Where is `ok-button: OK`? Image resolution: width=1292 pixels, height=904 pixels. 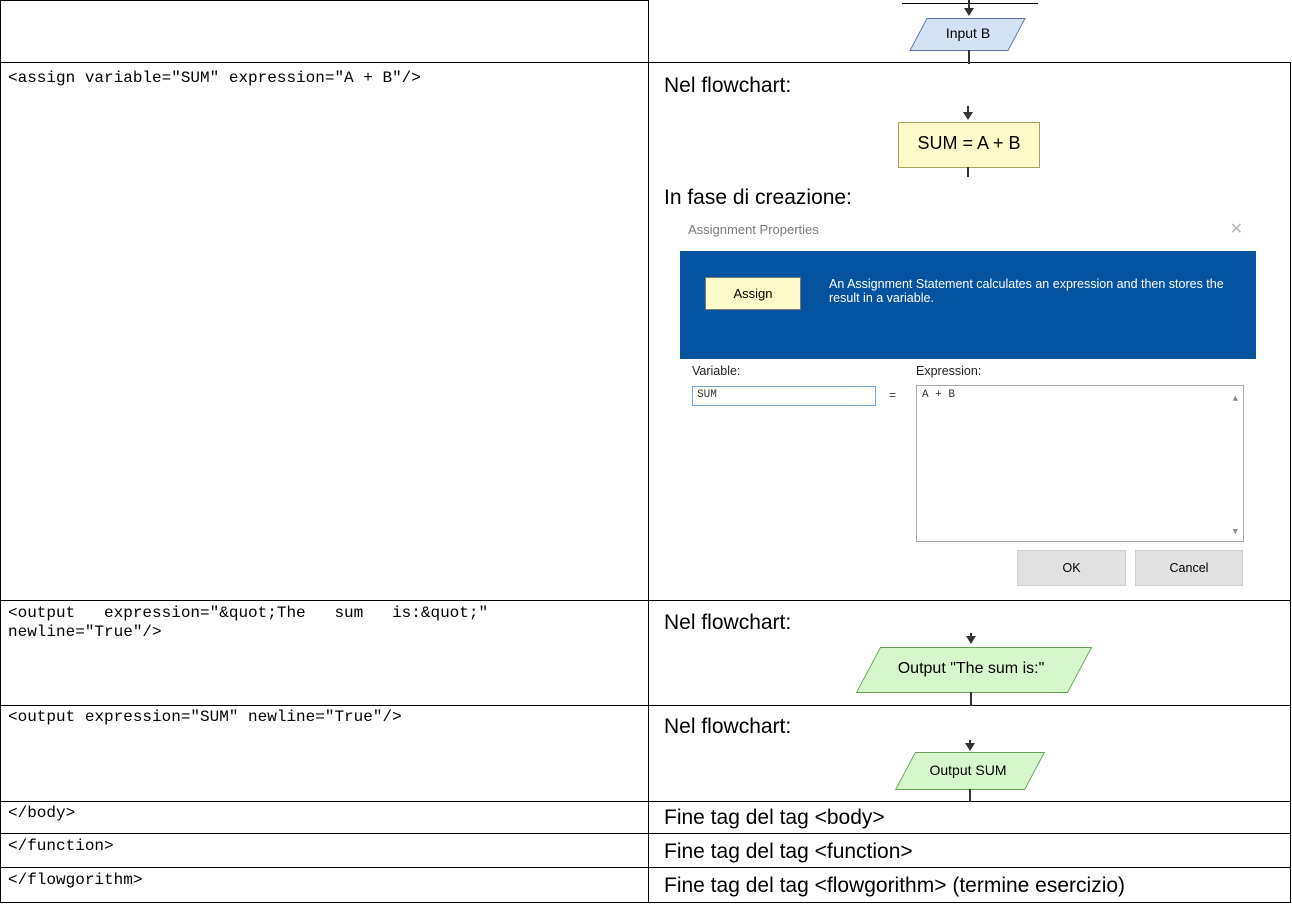 ok-button: OK is located at coordinates (1071, 568).